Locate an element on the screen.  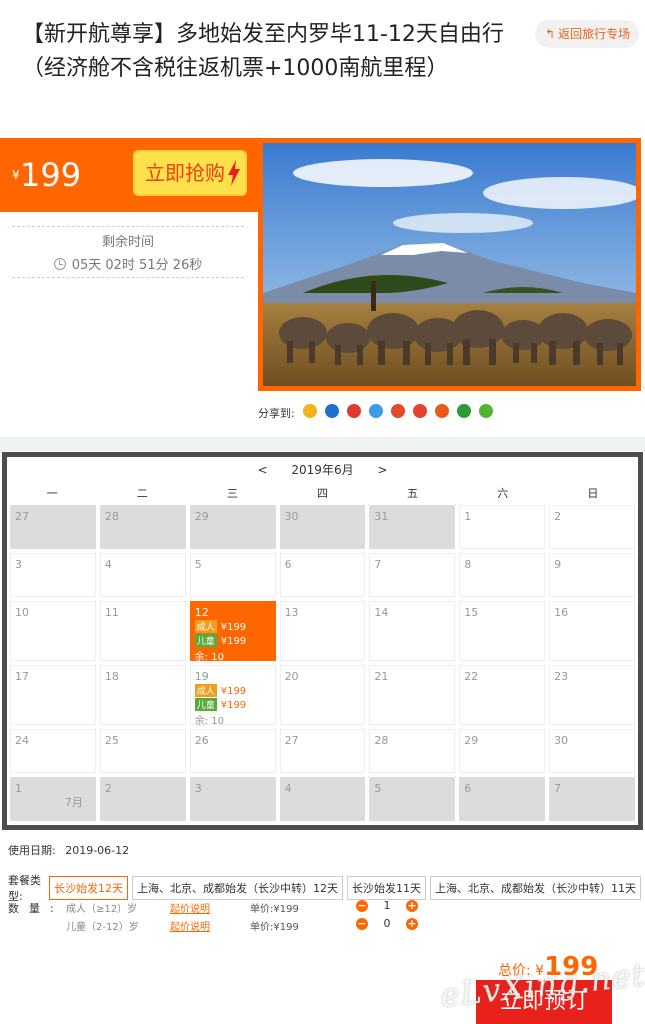
calendar-day-cell: 20 is located at coordinates (322, 695).